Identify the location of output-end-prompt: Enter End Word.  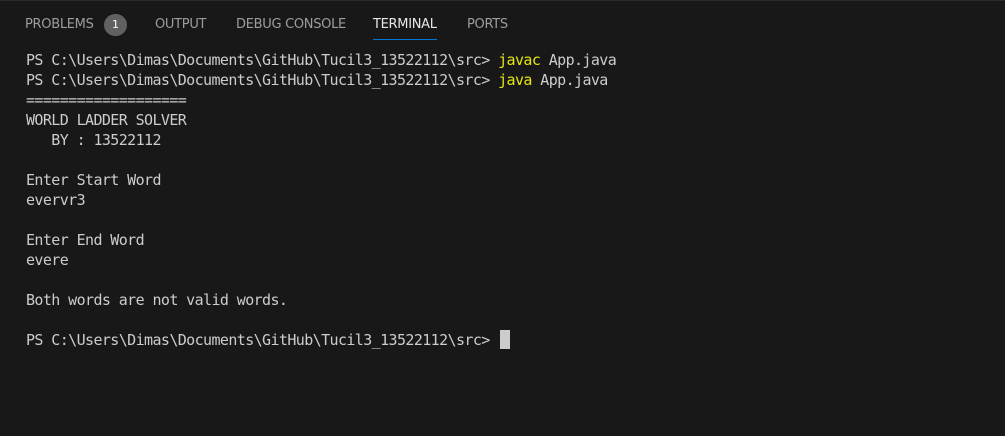
(85, 240).